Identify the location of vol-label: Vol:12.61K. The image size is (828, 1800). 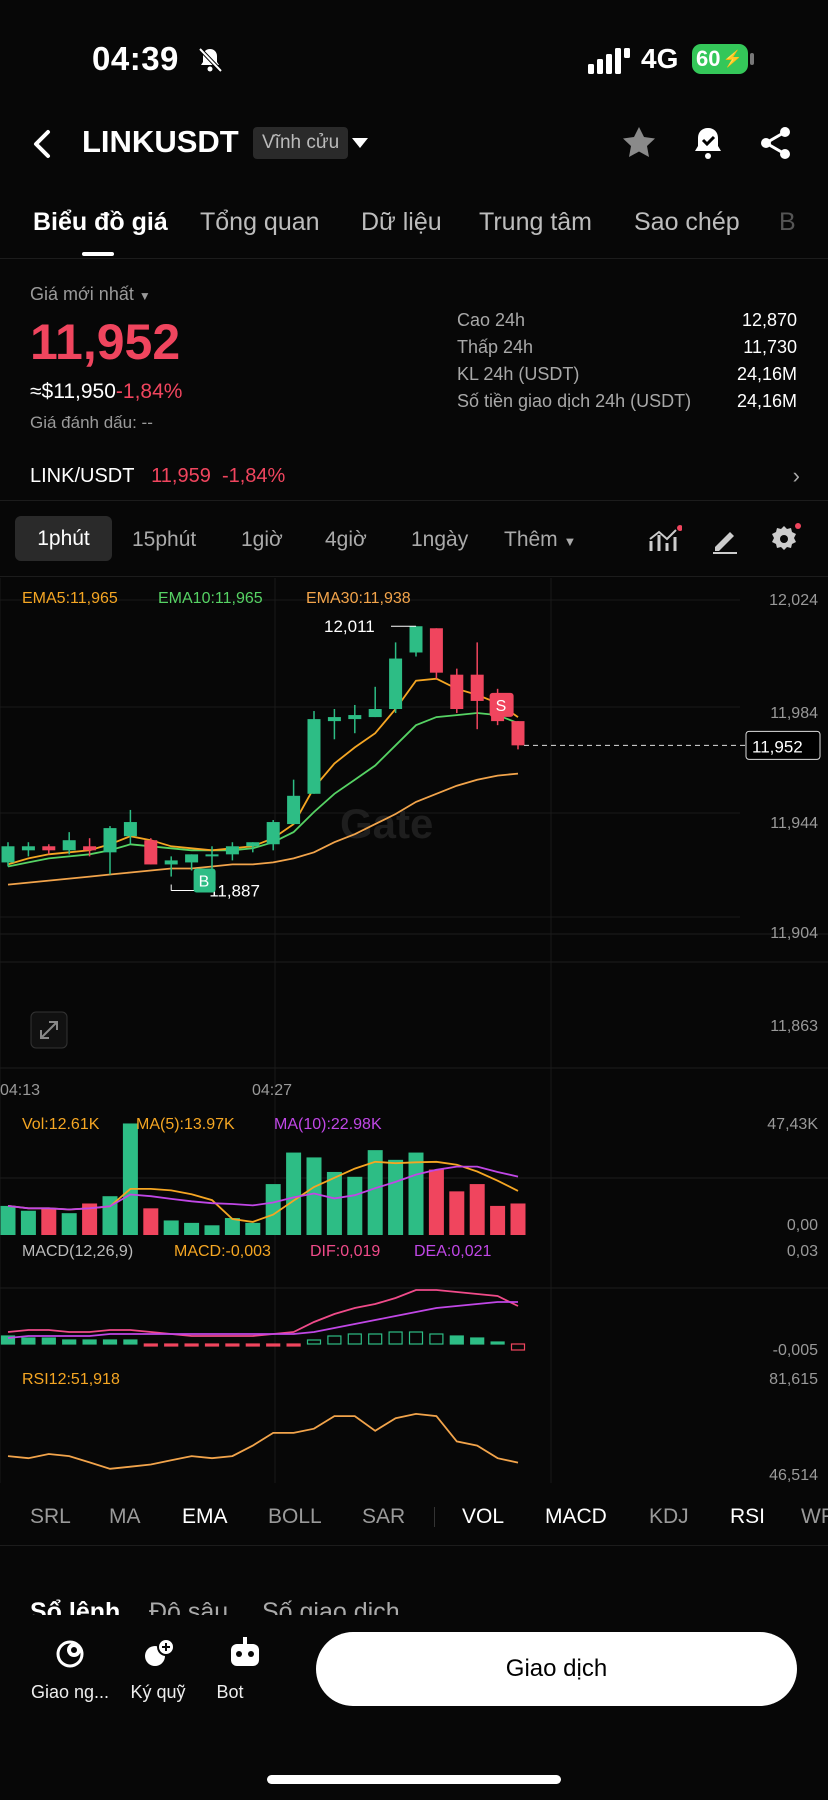
(61, 1124).